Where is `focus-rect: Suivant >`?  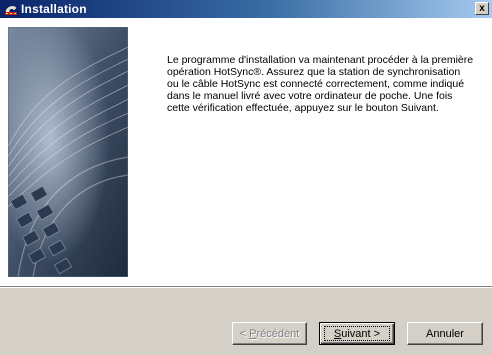 focus-rect: Suivant > is located at coordinates (357, 333).